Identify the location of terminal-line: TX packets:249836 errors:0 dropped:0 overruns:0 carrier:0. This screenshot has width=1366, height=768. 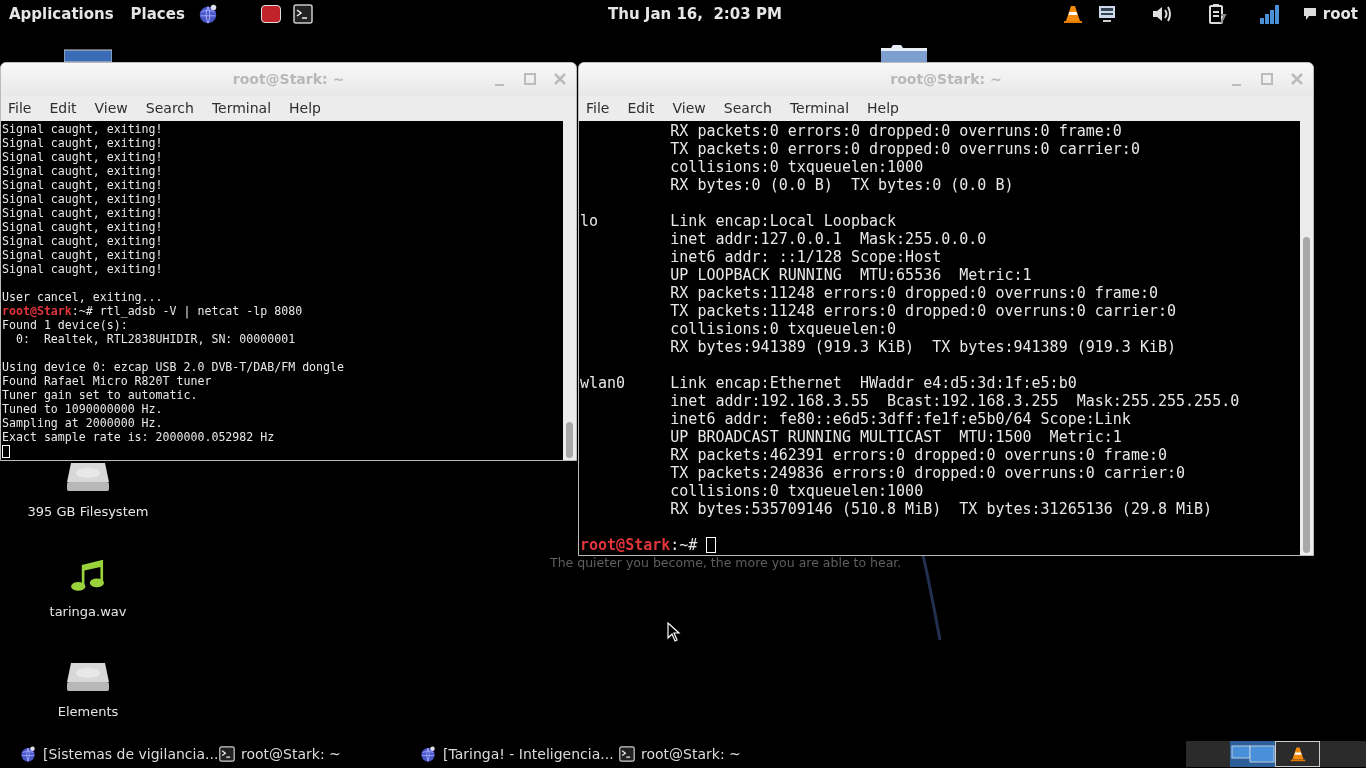
(927, 473).